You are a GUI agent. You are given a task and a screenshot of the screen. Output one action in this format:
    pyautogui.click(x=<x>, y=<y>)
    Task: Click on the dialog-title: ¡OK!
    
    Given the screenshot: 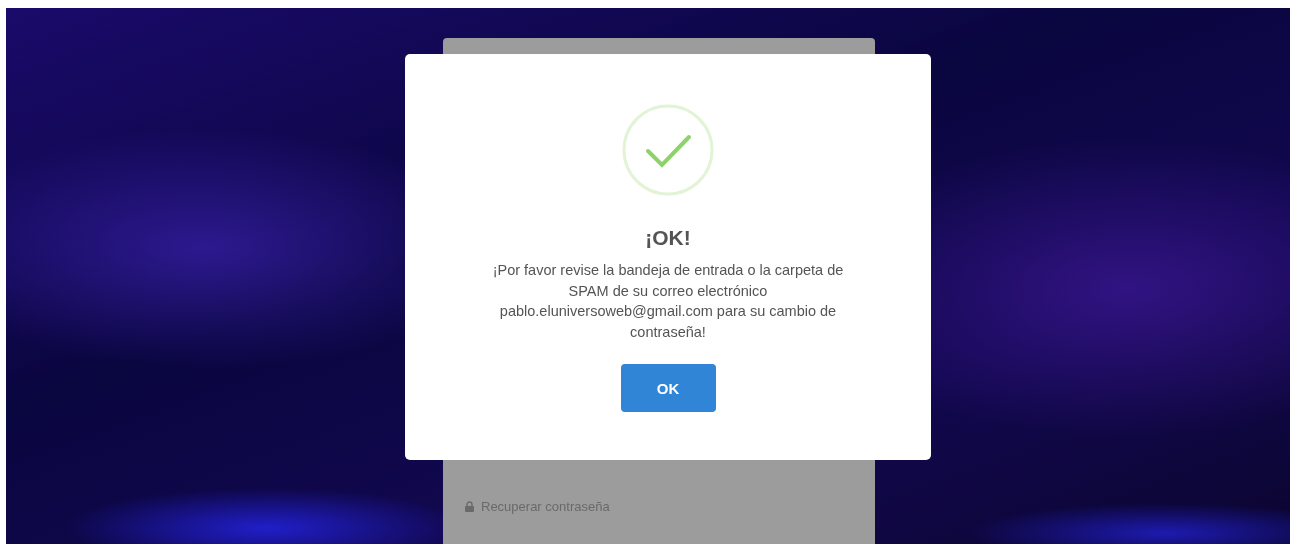 What is the action you would take?
    pyautogui.click(x=668, y=238)
    